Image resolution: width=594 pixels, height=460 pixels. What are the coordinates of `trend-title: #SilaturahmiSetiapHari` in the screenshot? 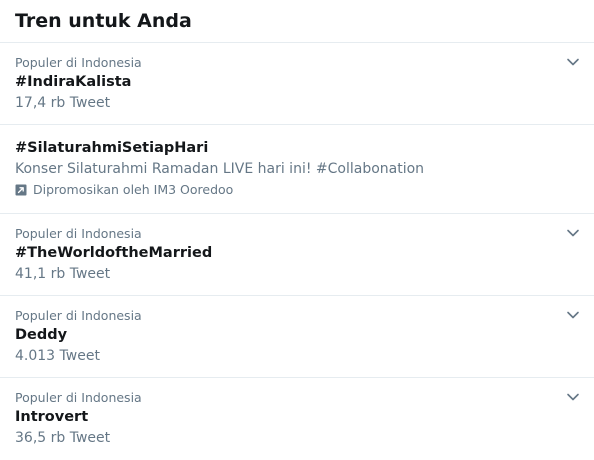 It's located at (112, 148).